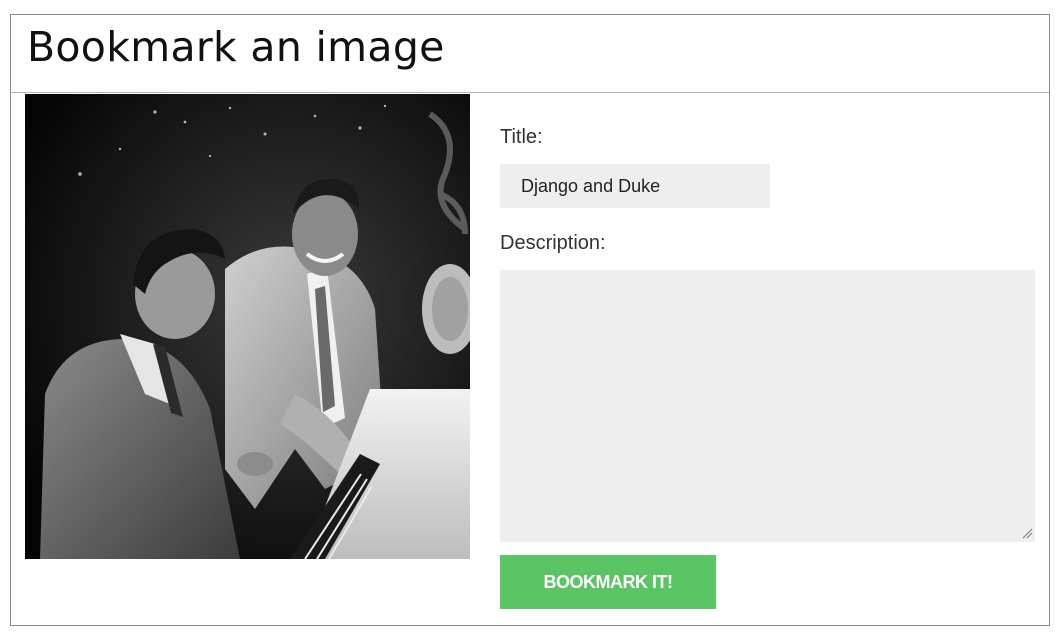 This screenshot has width=1062, height=642. I want to click on title-label: Title:, so click(521, 137).